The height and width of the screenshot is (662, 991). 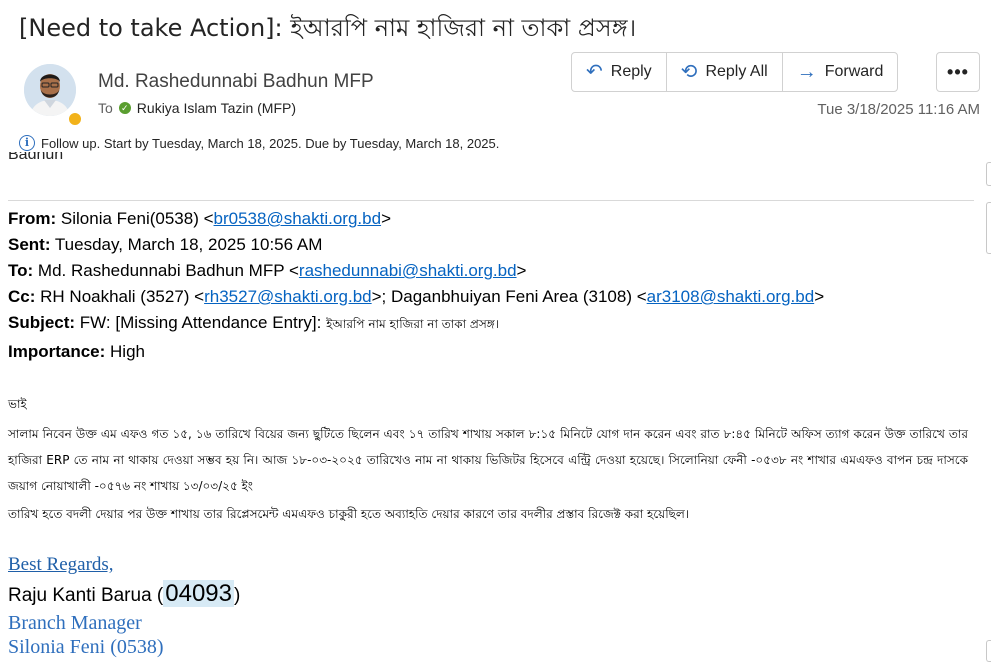 What do you see at coordinates (509, 296) in the screenshot?
I see `fw-cc-mid: >; Daganbhuiyan Feni Area (3108) <` at bounding box center [509, 296].